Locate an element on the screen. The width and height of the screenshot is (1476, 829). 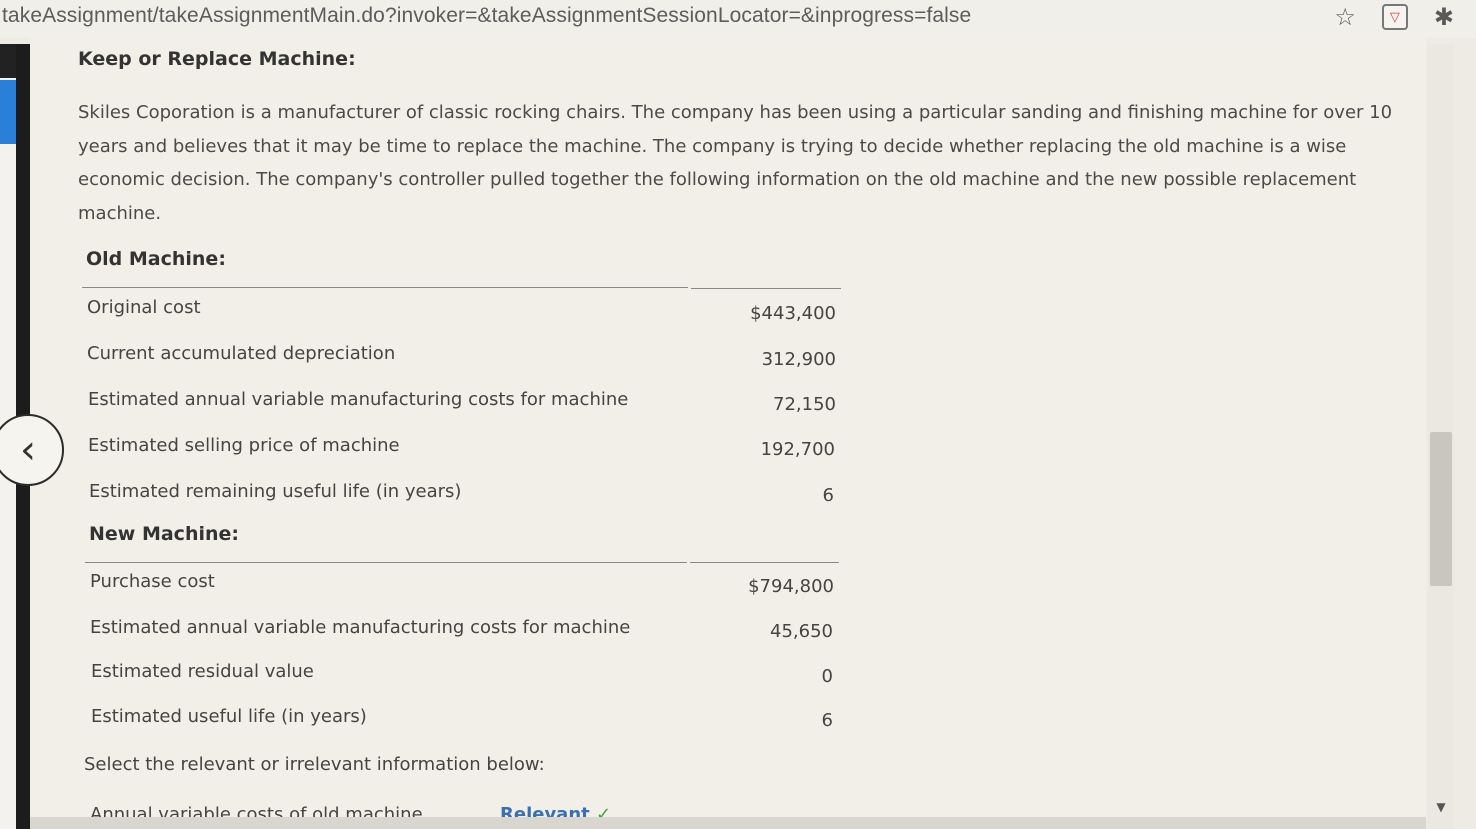
new-row-value: 45,650 is located at coordinates (801, 631).